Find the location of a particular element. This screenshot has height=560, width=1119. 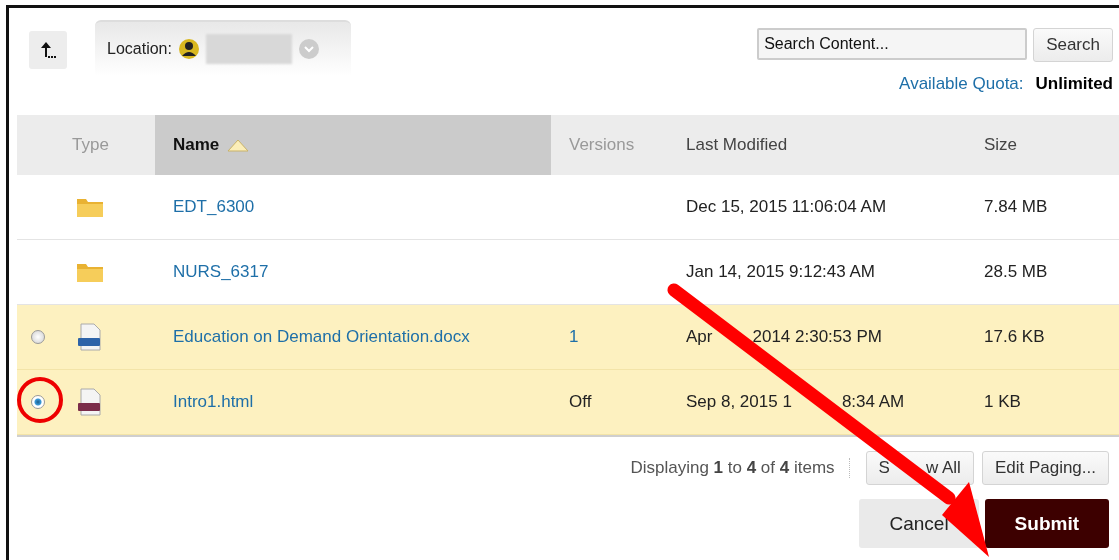

quota-label: Available Quota: is located at coordinates (961, 84).